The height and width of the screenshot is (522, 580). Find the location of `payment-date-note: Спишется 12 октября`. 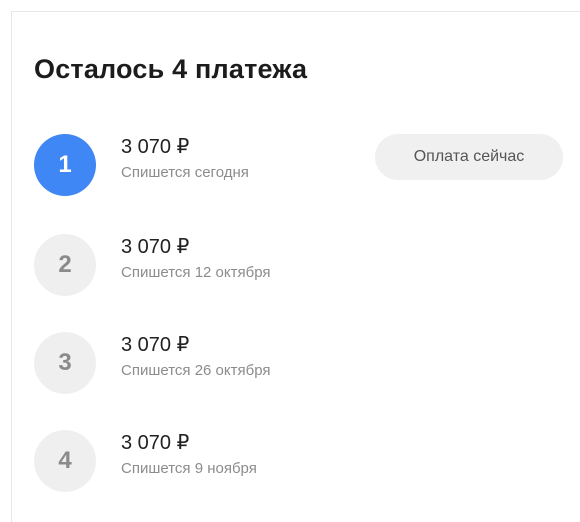

payment-date-note: Спишется 12 октября is located at coordinates (196, 272).